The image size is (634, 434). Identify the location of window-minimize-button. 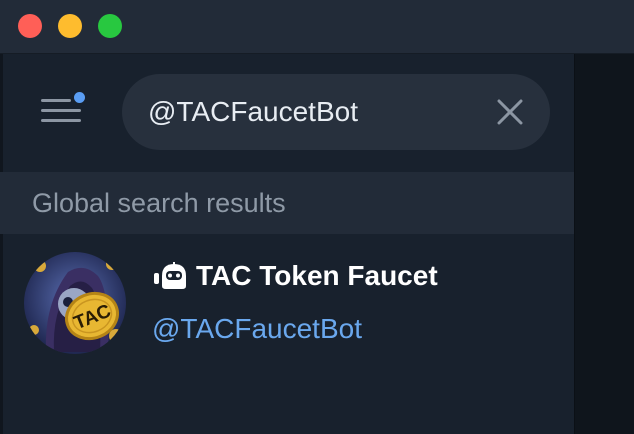
(70, 26).